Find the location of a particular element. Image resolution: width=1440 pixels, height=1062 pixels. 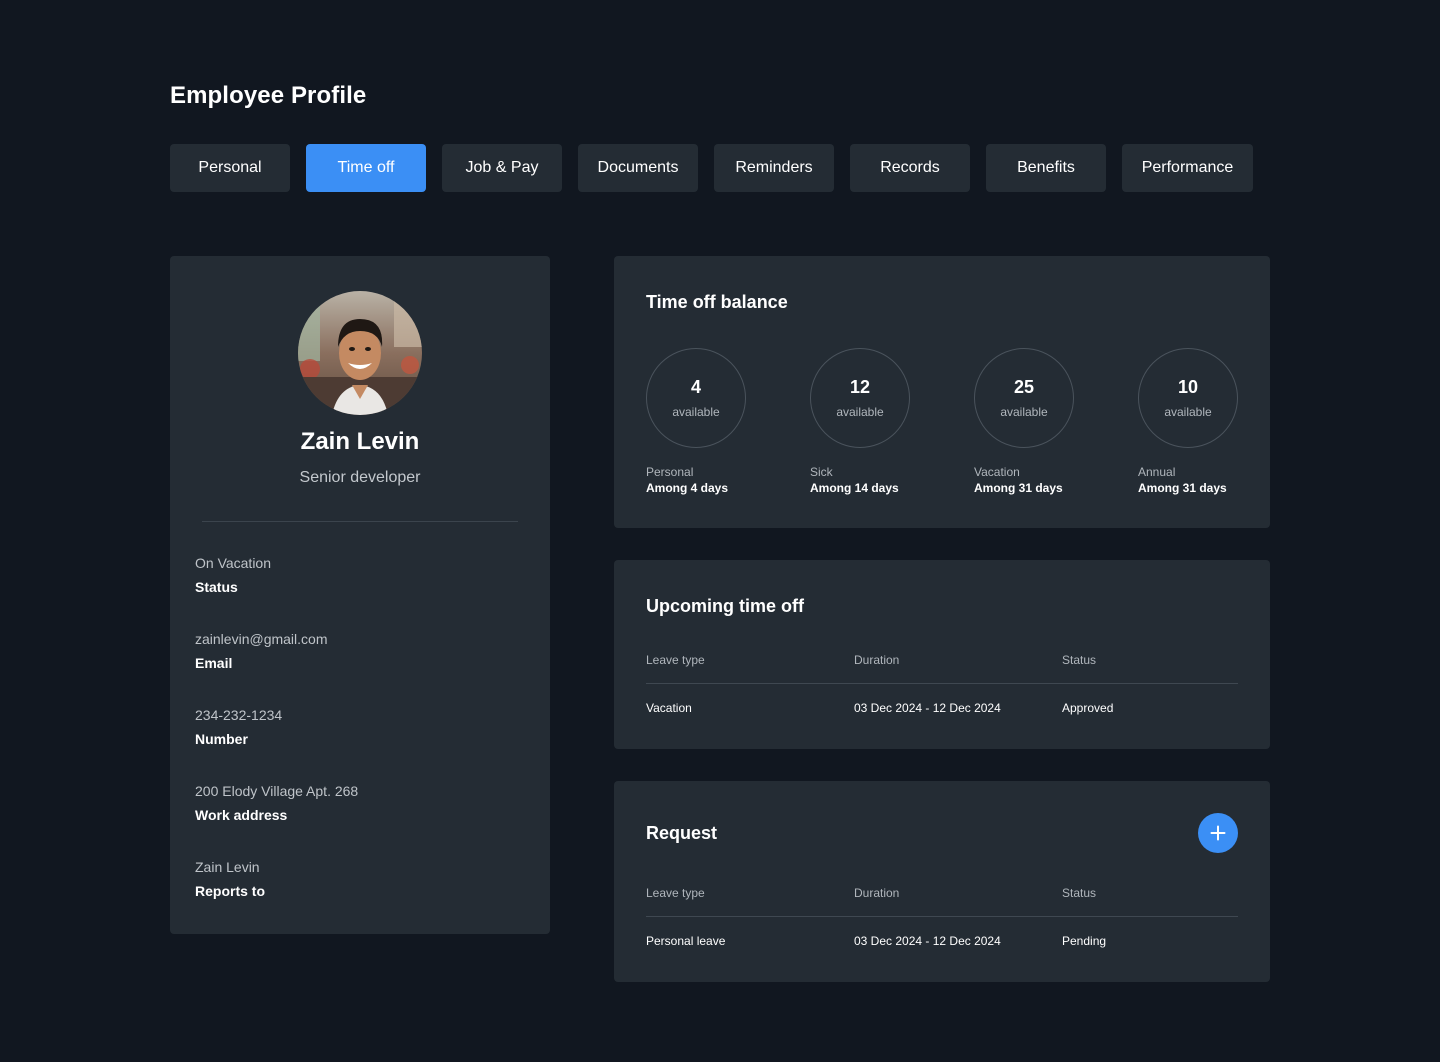

balance-circle: 10 available is located at coordinates (1188, 398).